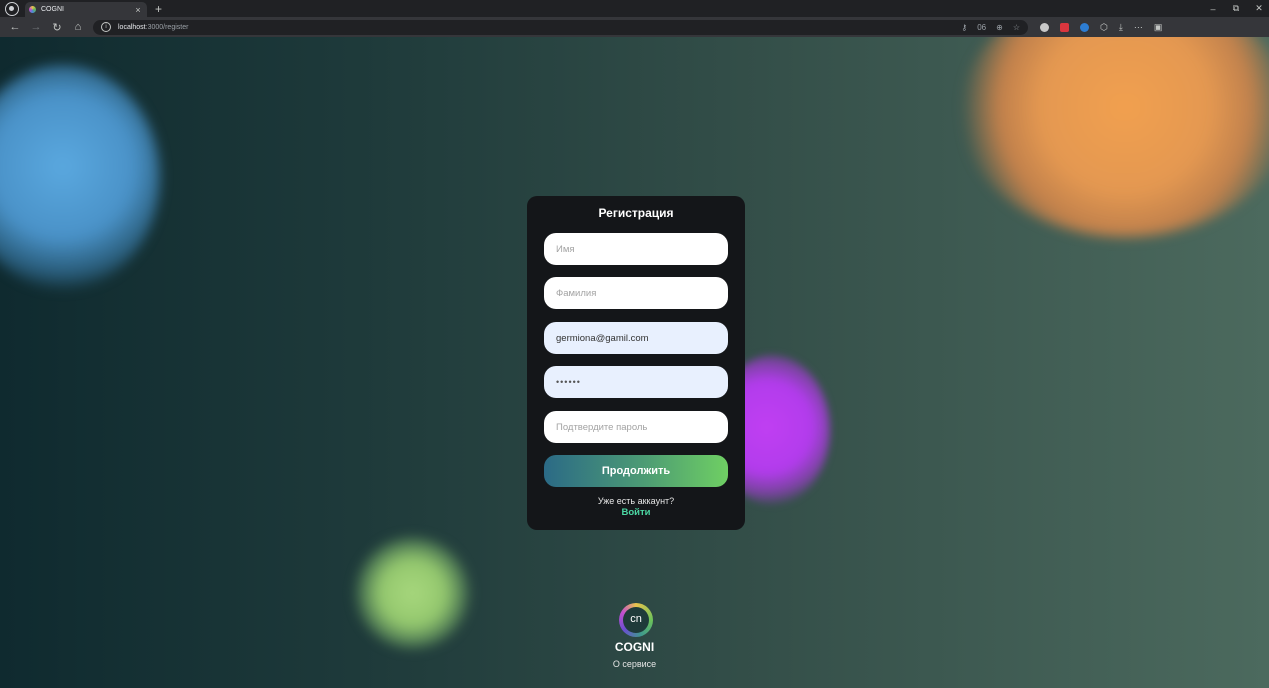 The image size is (1269, 688). Describe the element at coordinates (1259, 8) in the screenshot. I see `close-window-button: ✕` at that location.